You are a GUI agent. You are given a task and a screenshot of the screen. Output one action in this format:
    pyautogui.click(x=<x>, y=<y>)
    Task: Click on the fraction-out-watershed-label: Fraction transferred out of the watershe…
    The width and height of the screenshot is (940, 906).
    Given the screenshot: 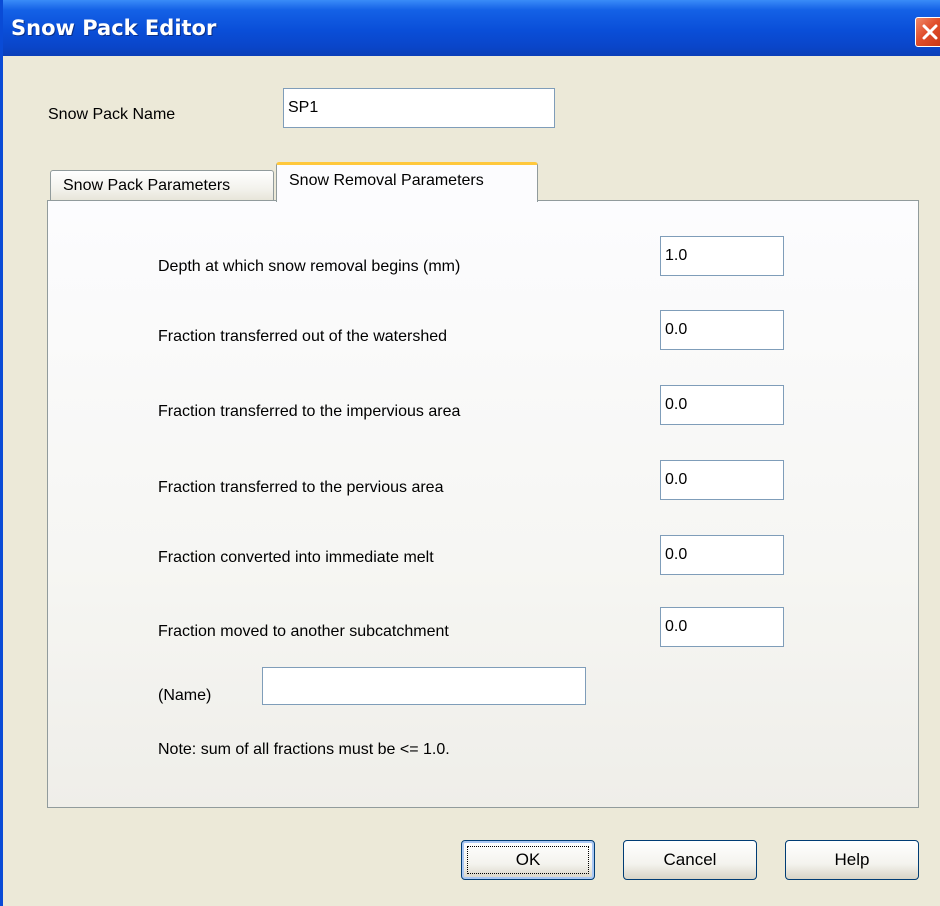 What is the action you would take?
    pyautogui.click(x=303, y=336)
    